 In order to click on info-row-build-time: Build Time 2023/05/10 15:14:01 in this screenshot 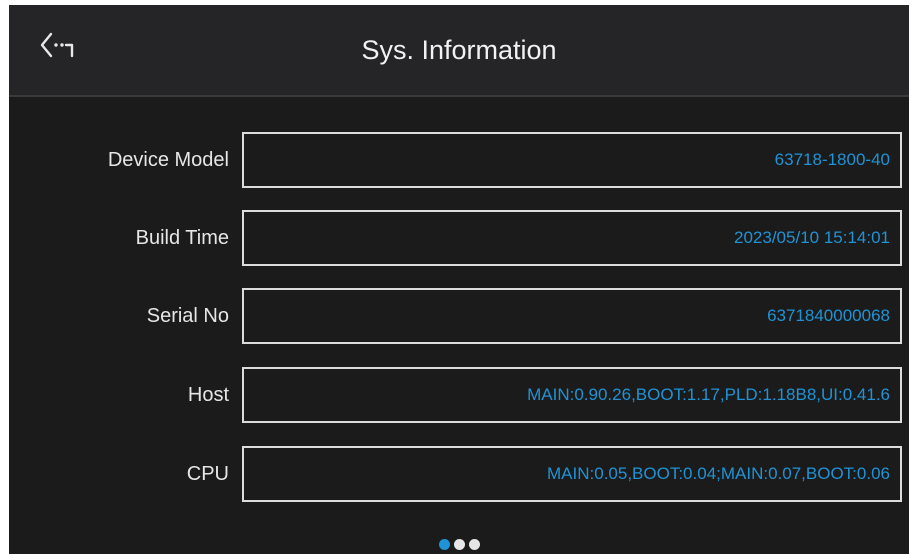, I will do `click(459, 238)`.